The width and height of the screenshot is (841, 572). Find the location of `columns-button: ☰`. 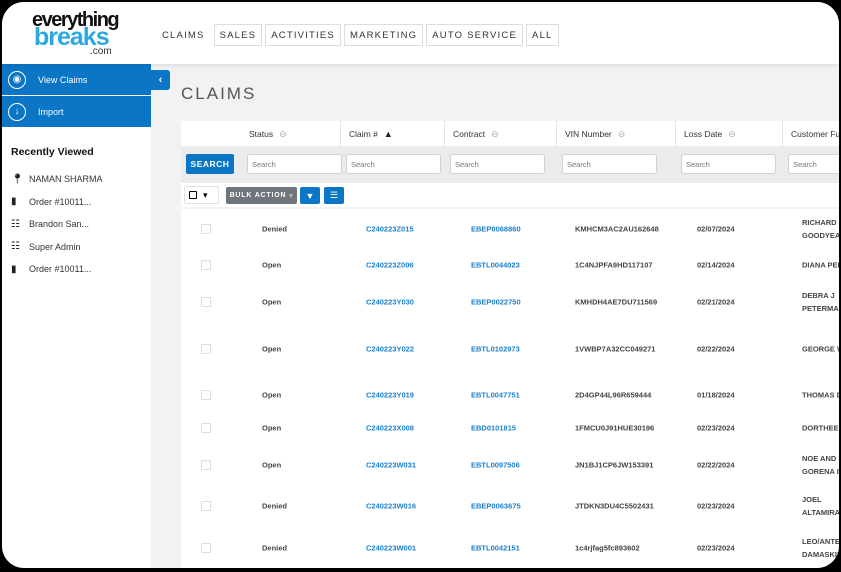

columns-button: ☰ is located at coordinates (334, 195).